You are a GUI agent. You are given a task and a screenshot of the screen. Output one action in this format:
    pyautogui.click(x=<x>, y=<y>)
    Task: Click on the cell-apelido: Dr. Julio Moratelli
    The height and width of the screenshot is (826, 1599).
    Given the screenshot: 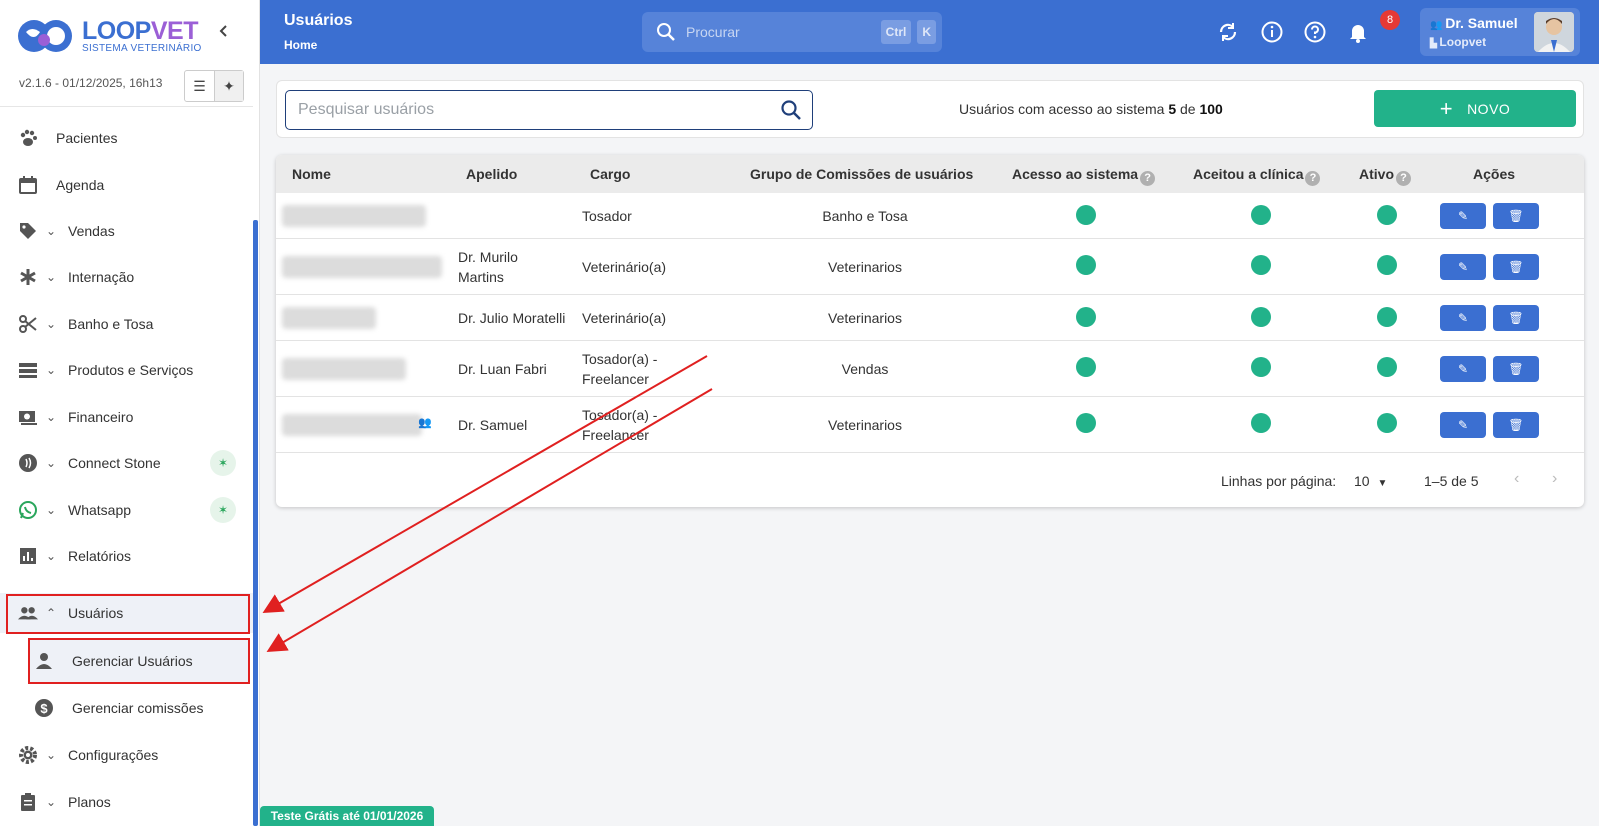 What is the action you would take?
    pyautogui.click(x=512, y=318)
    